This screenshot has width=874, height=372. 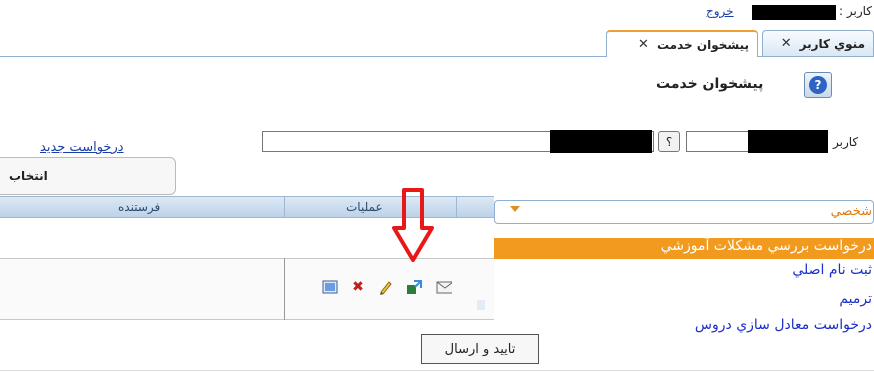 I want to click on edit-icon, so click(x=386, y=287).